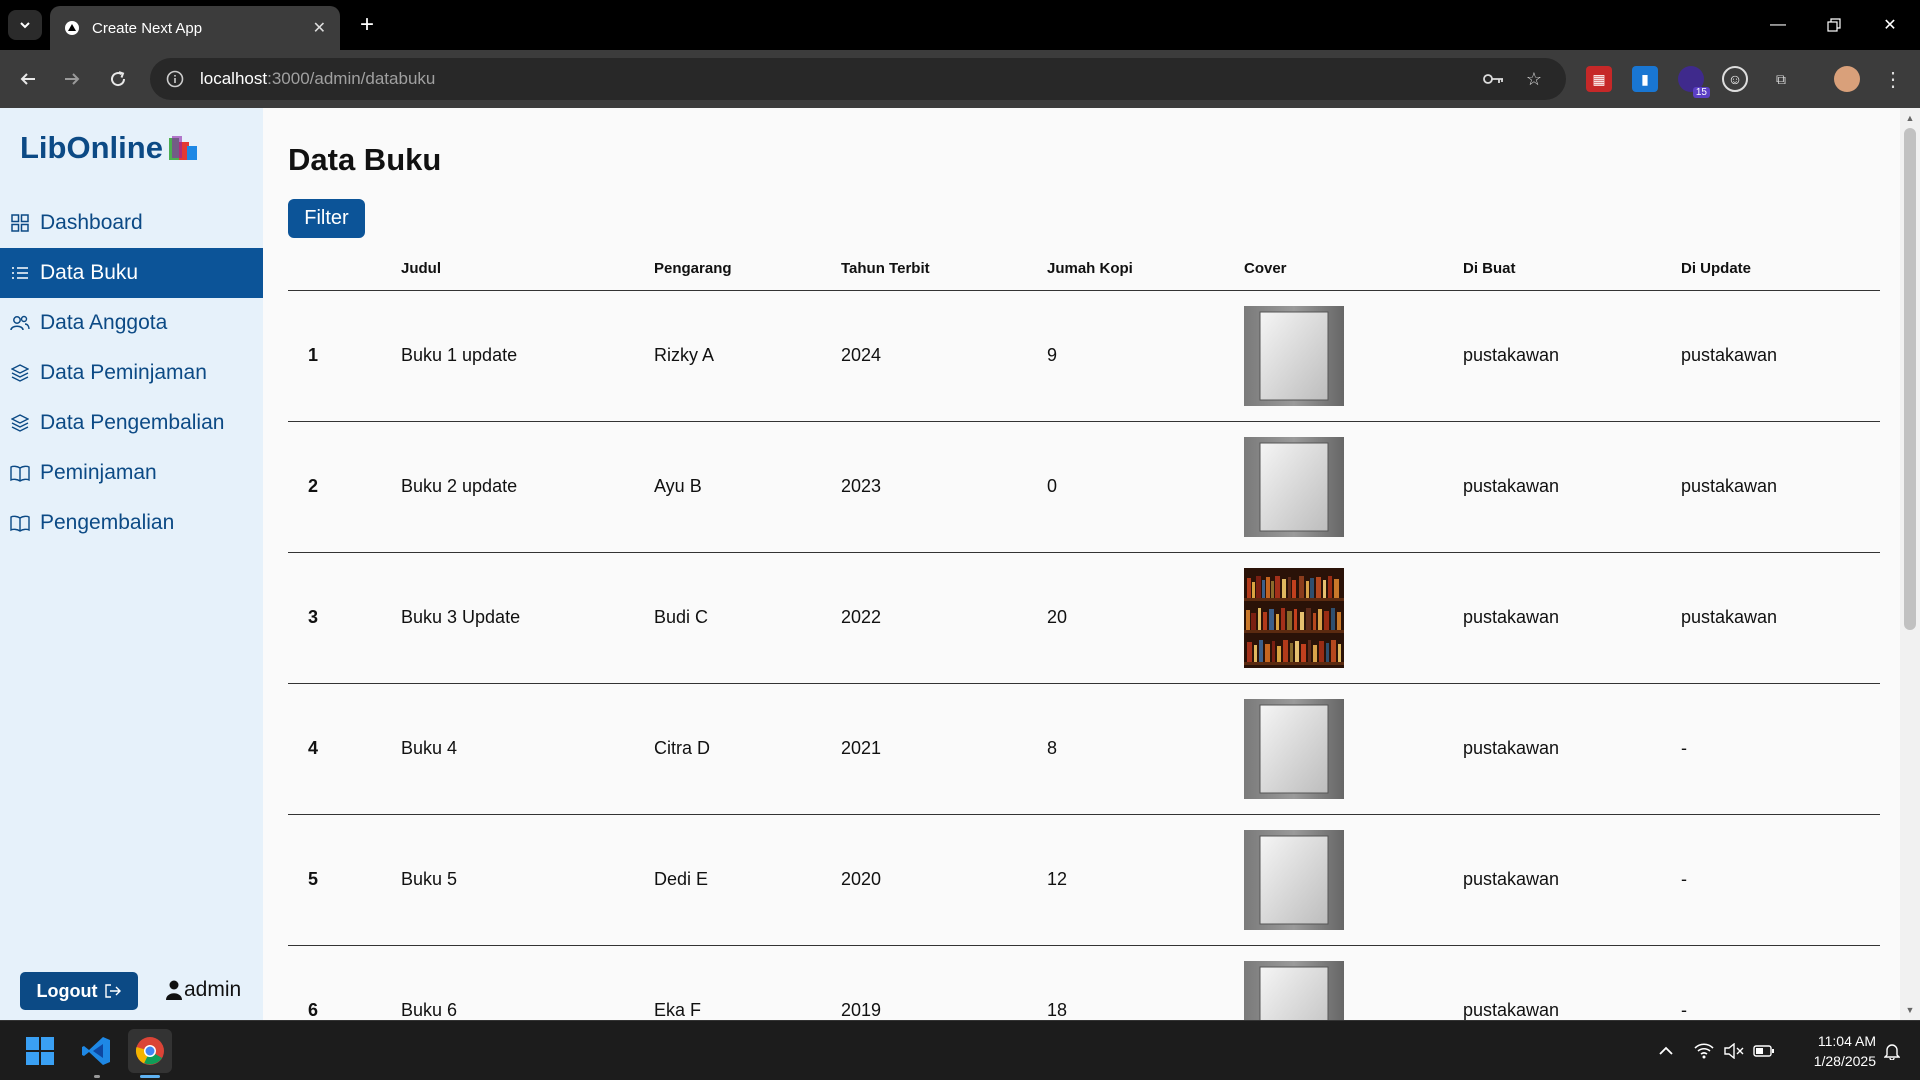 This screenshot has width=1920, height=1080. I want to click on cell-judul: Buku 1 update, so click(527, 356).